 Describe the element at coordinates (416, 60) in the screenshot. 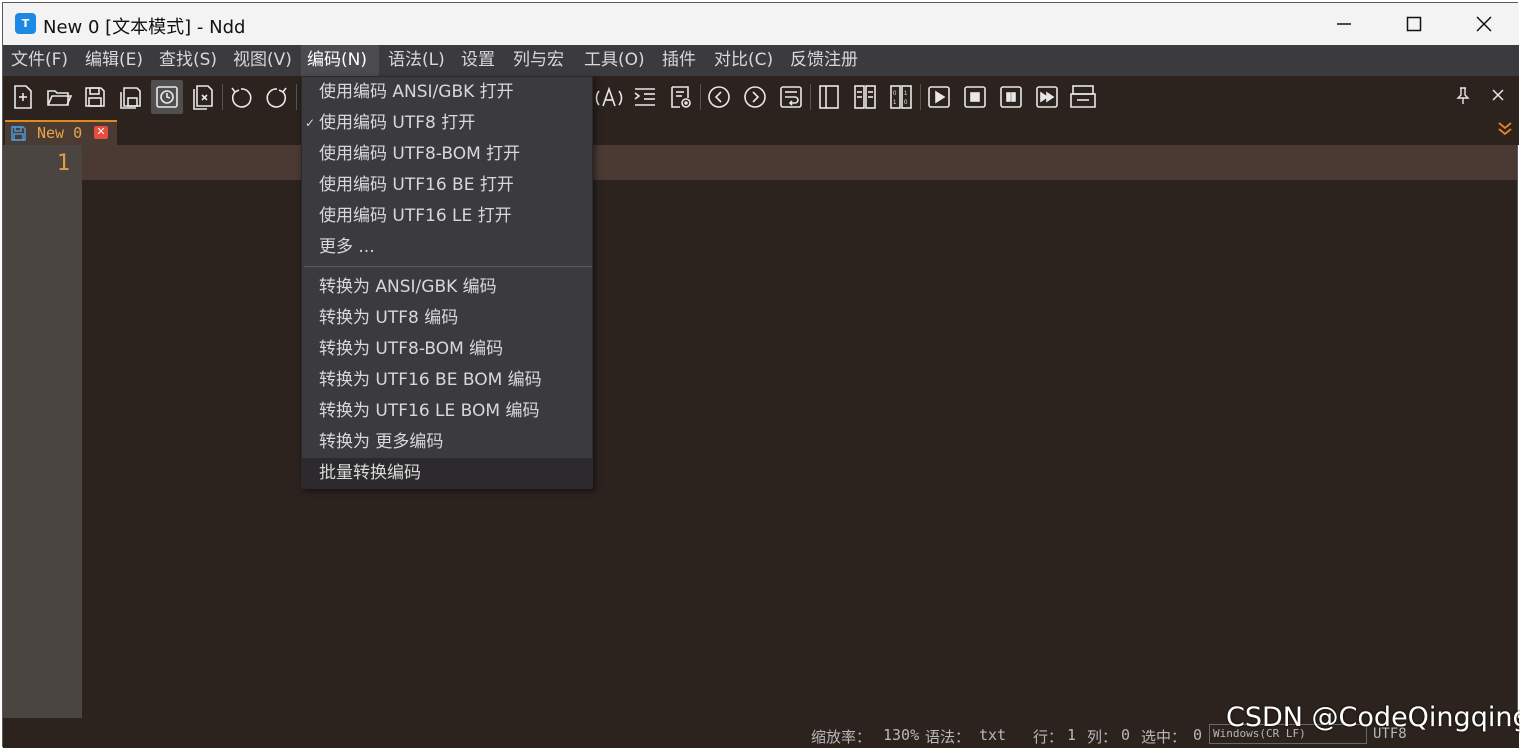

I see `menu-language: 语法(L)` at that location.